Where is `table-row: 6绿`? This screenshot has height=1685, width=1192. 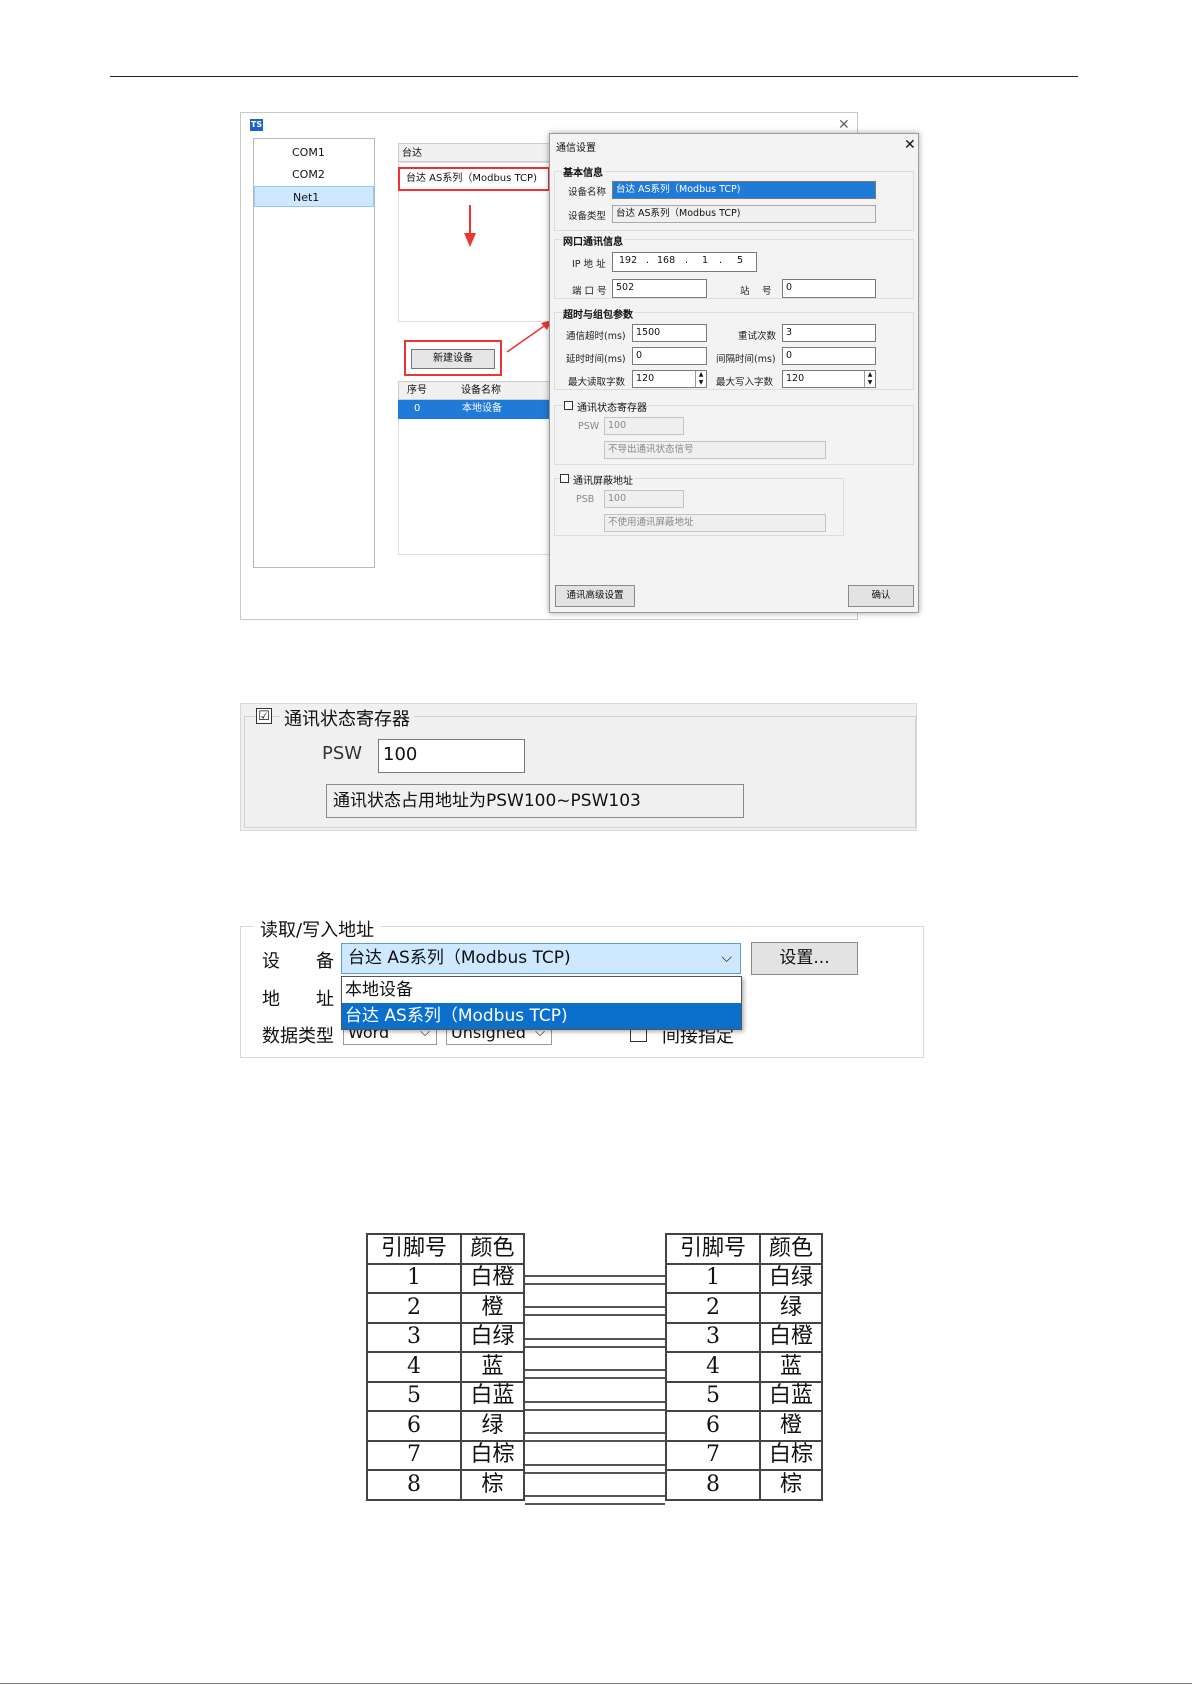 table-row: 6绿 is located at coordinates (445, 1426).